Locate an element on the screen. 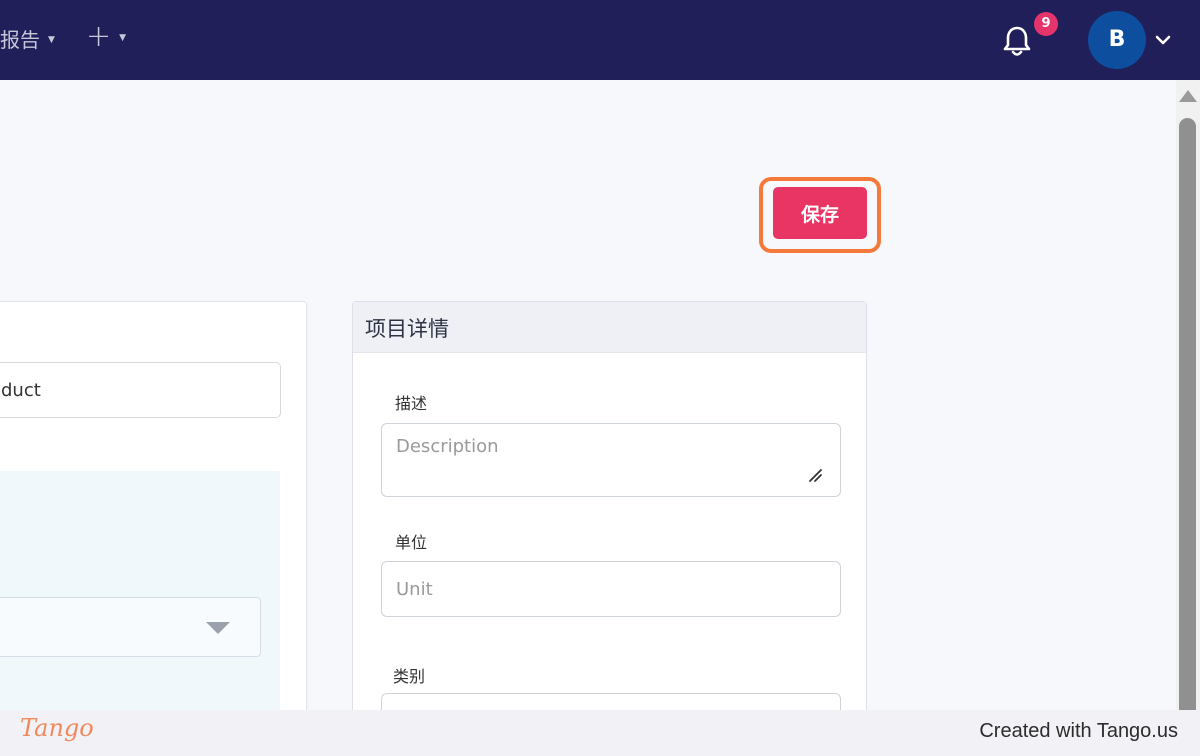 The width and height of the screenshot is (1200, 756). caret-down-icon is located at coordinates (218, 628).